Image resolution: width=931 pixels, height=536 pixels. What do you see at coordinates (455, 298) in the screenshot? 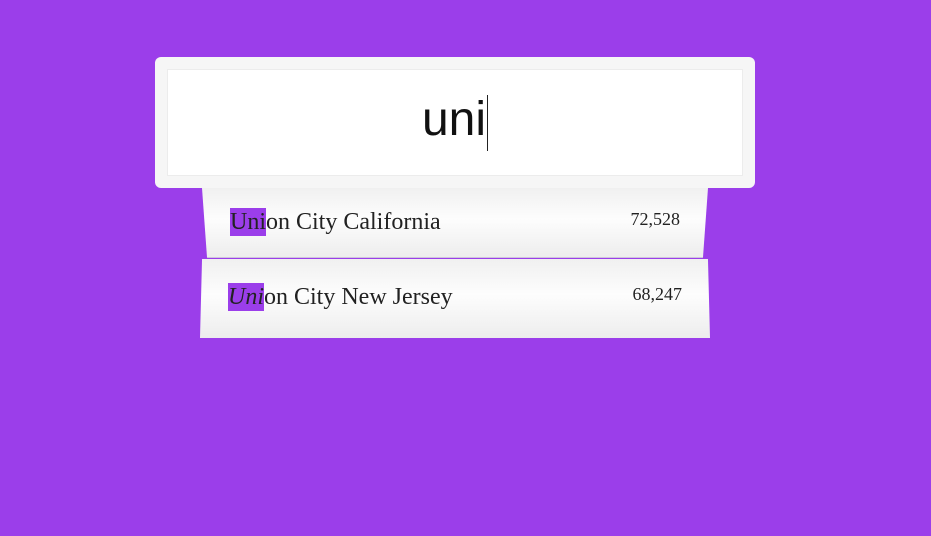
I see `suggestion-item: Union City New Jersey 68,247` at bounding box center [455, 298].